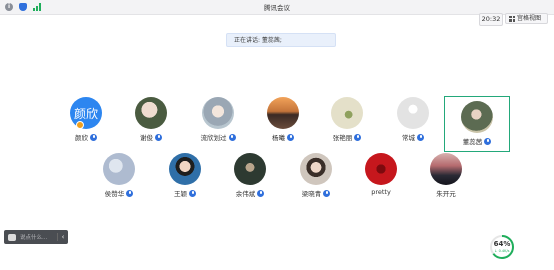 This screenshot has height=270, width=554. I want to click on participant-tile: 侯赞华, so click(119, 181).